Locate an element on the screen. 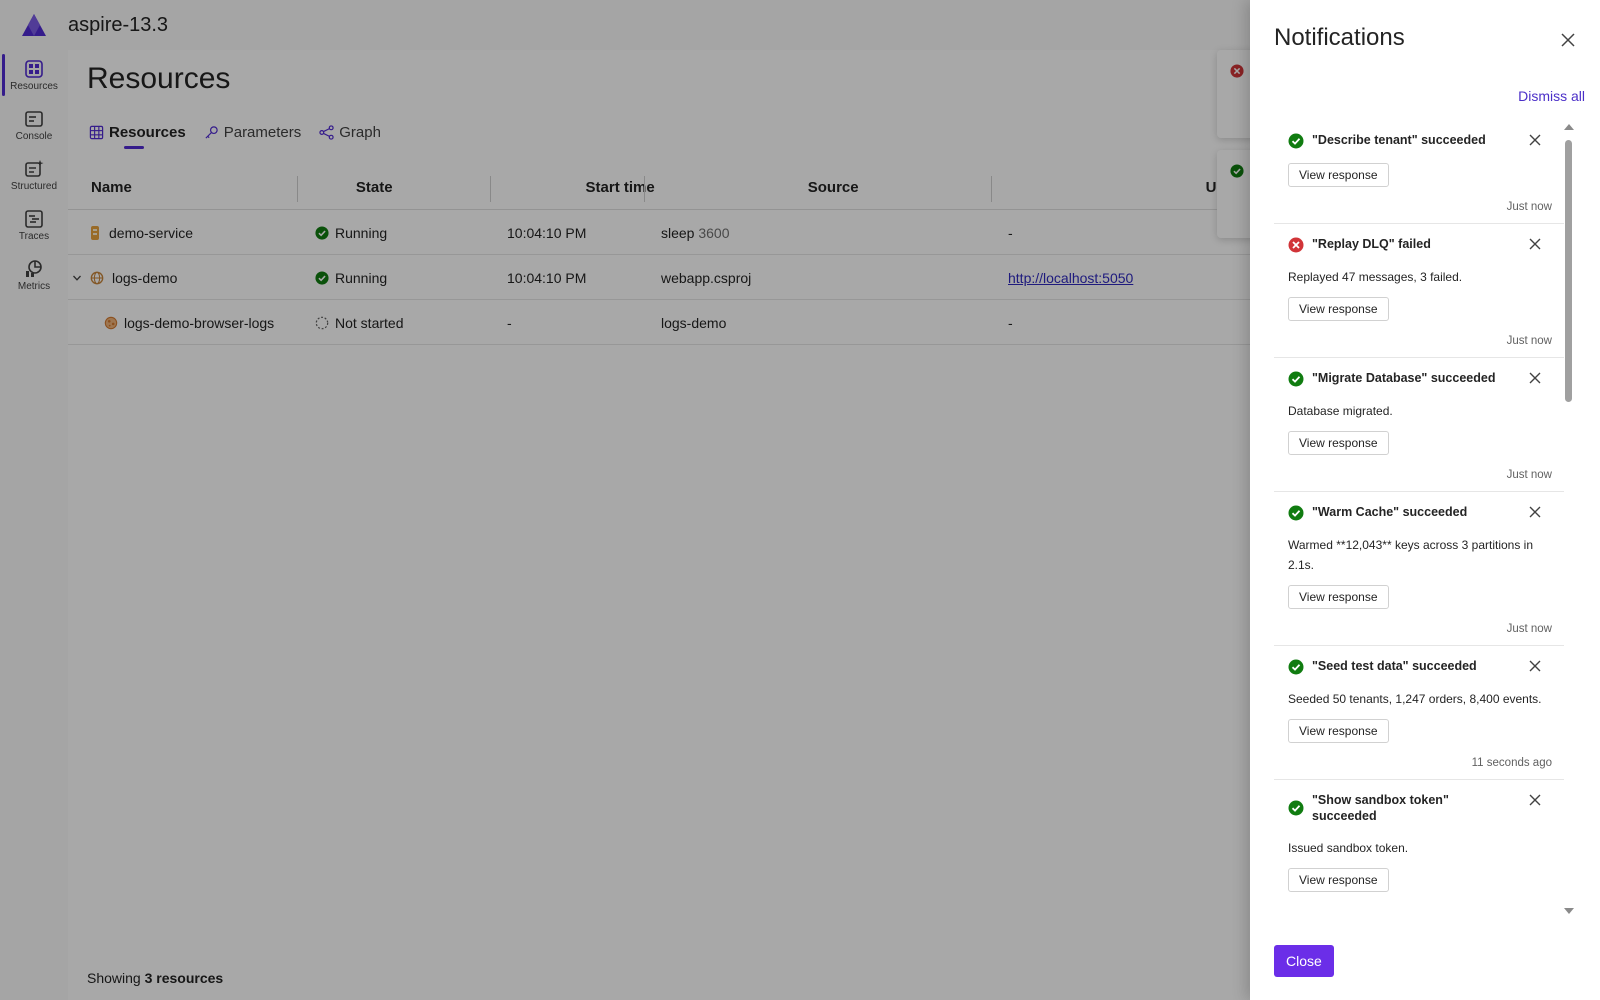 This screenshot has height=1000, width=1600. notification-body: Database migrated. is located at coordinates (1340, 411).